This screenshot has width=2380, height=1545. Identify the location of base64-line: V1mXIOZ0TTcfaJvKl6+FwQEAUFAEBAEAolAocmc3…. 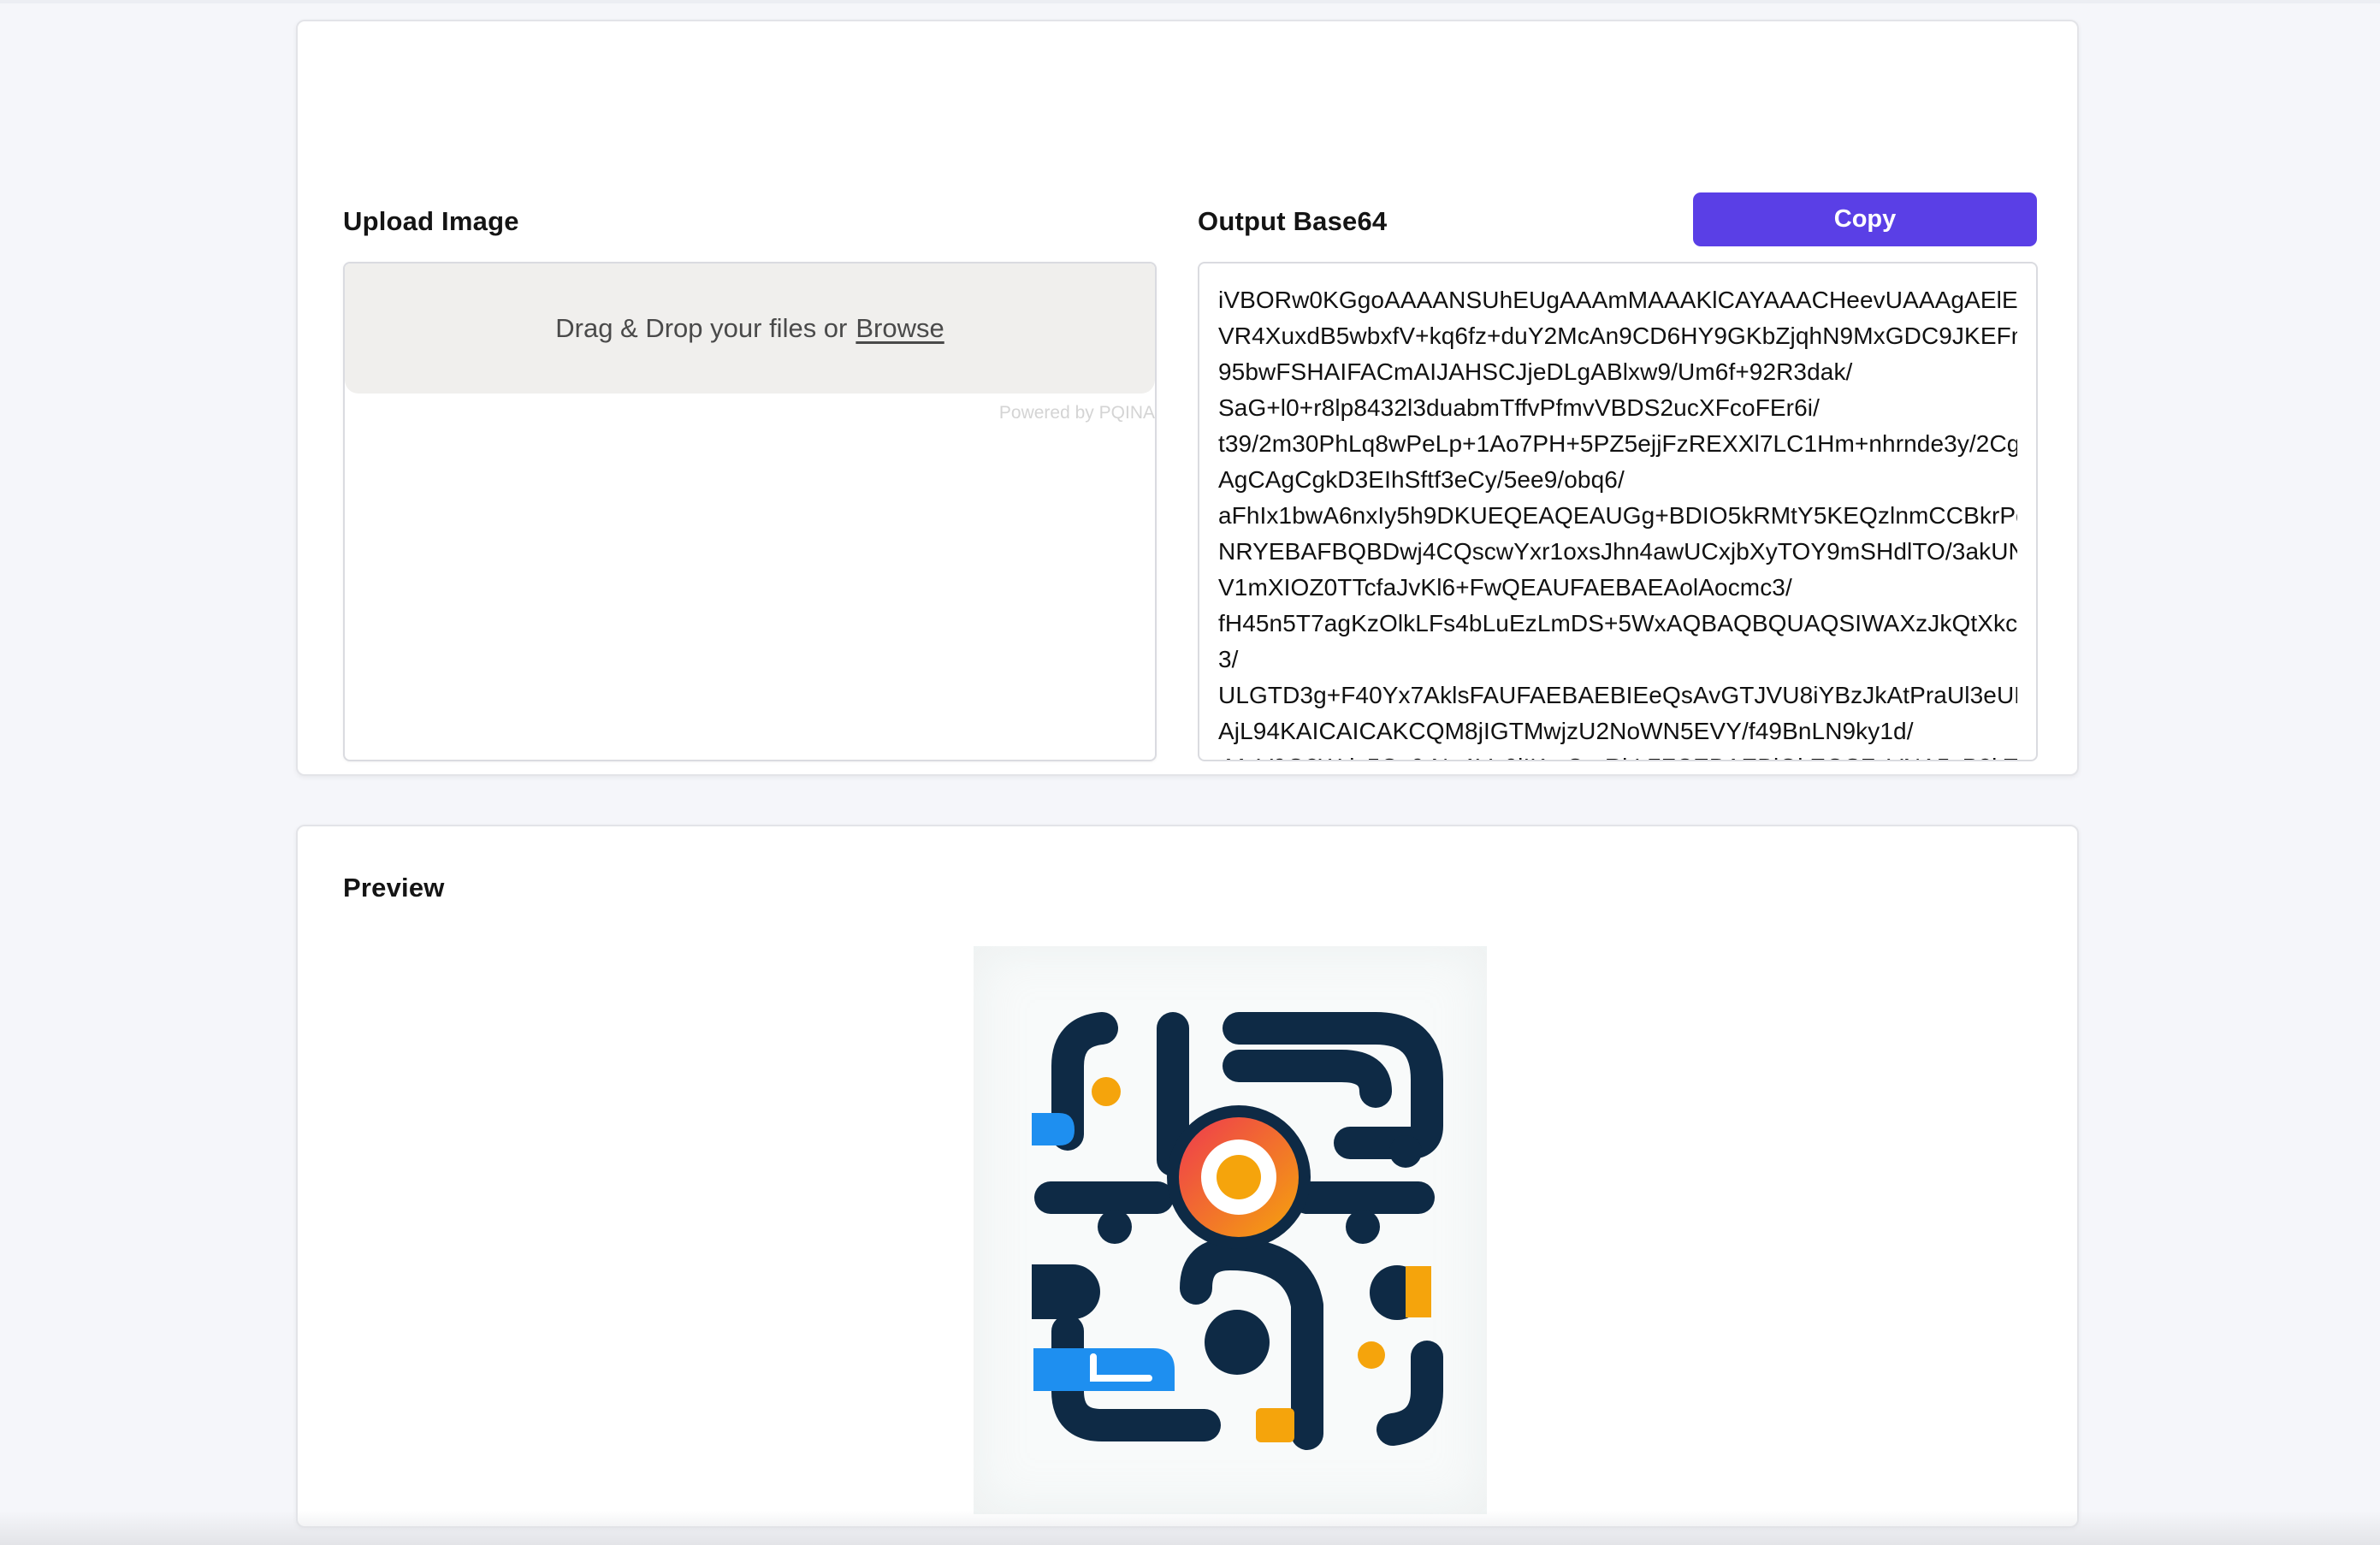
(1505, 587).